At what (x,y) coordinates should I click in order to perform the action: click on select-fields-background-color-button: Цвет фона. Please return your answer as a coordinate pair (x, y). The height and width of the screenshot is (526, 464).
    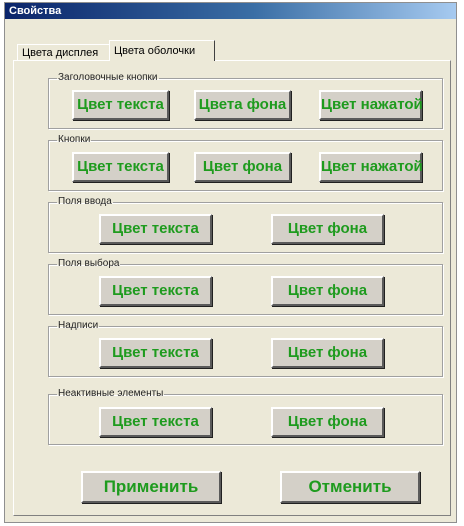
    Looking at the image, I should click on (327, 291).